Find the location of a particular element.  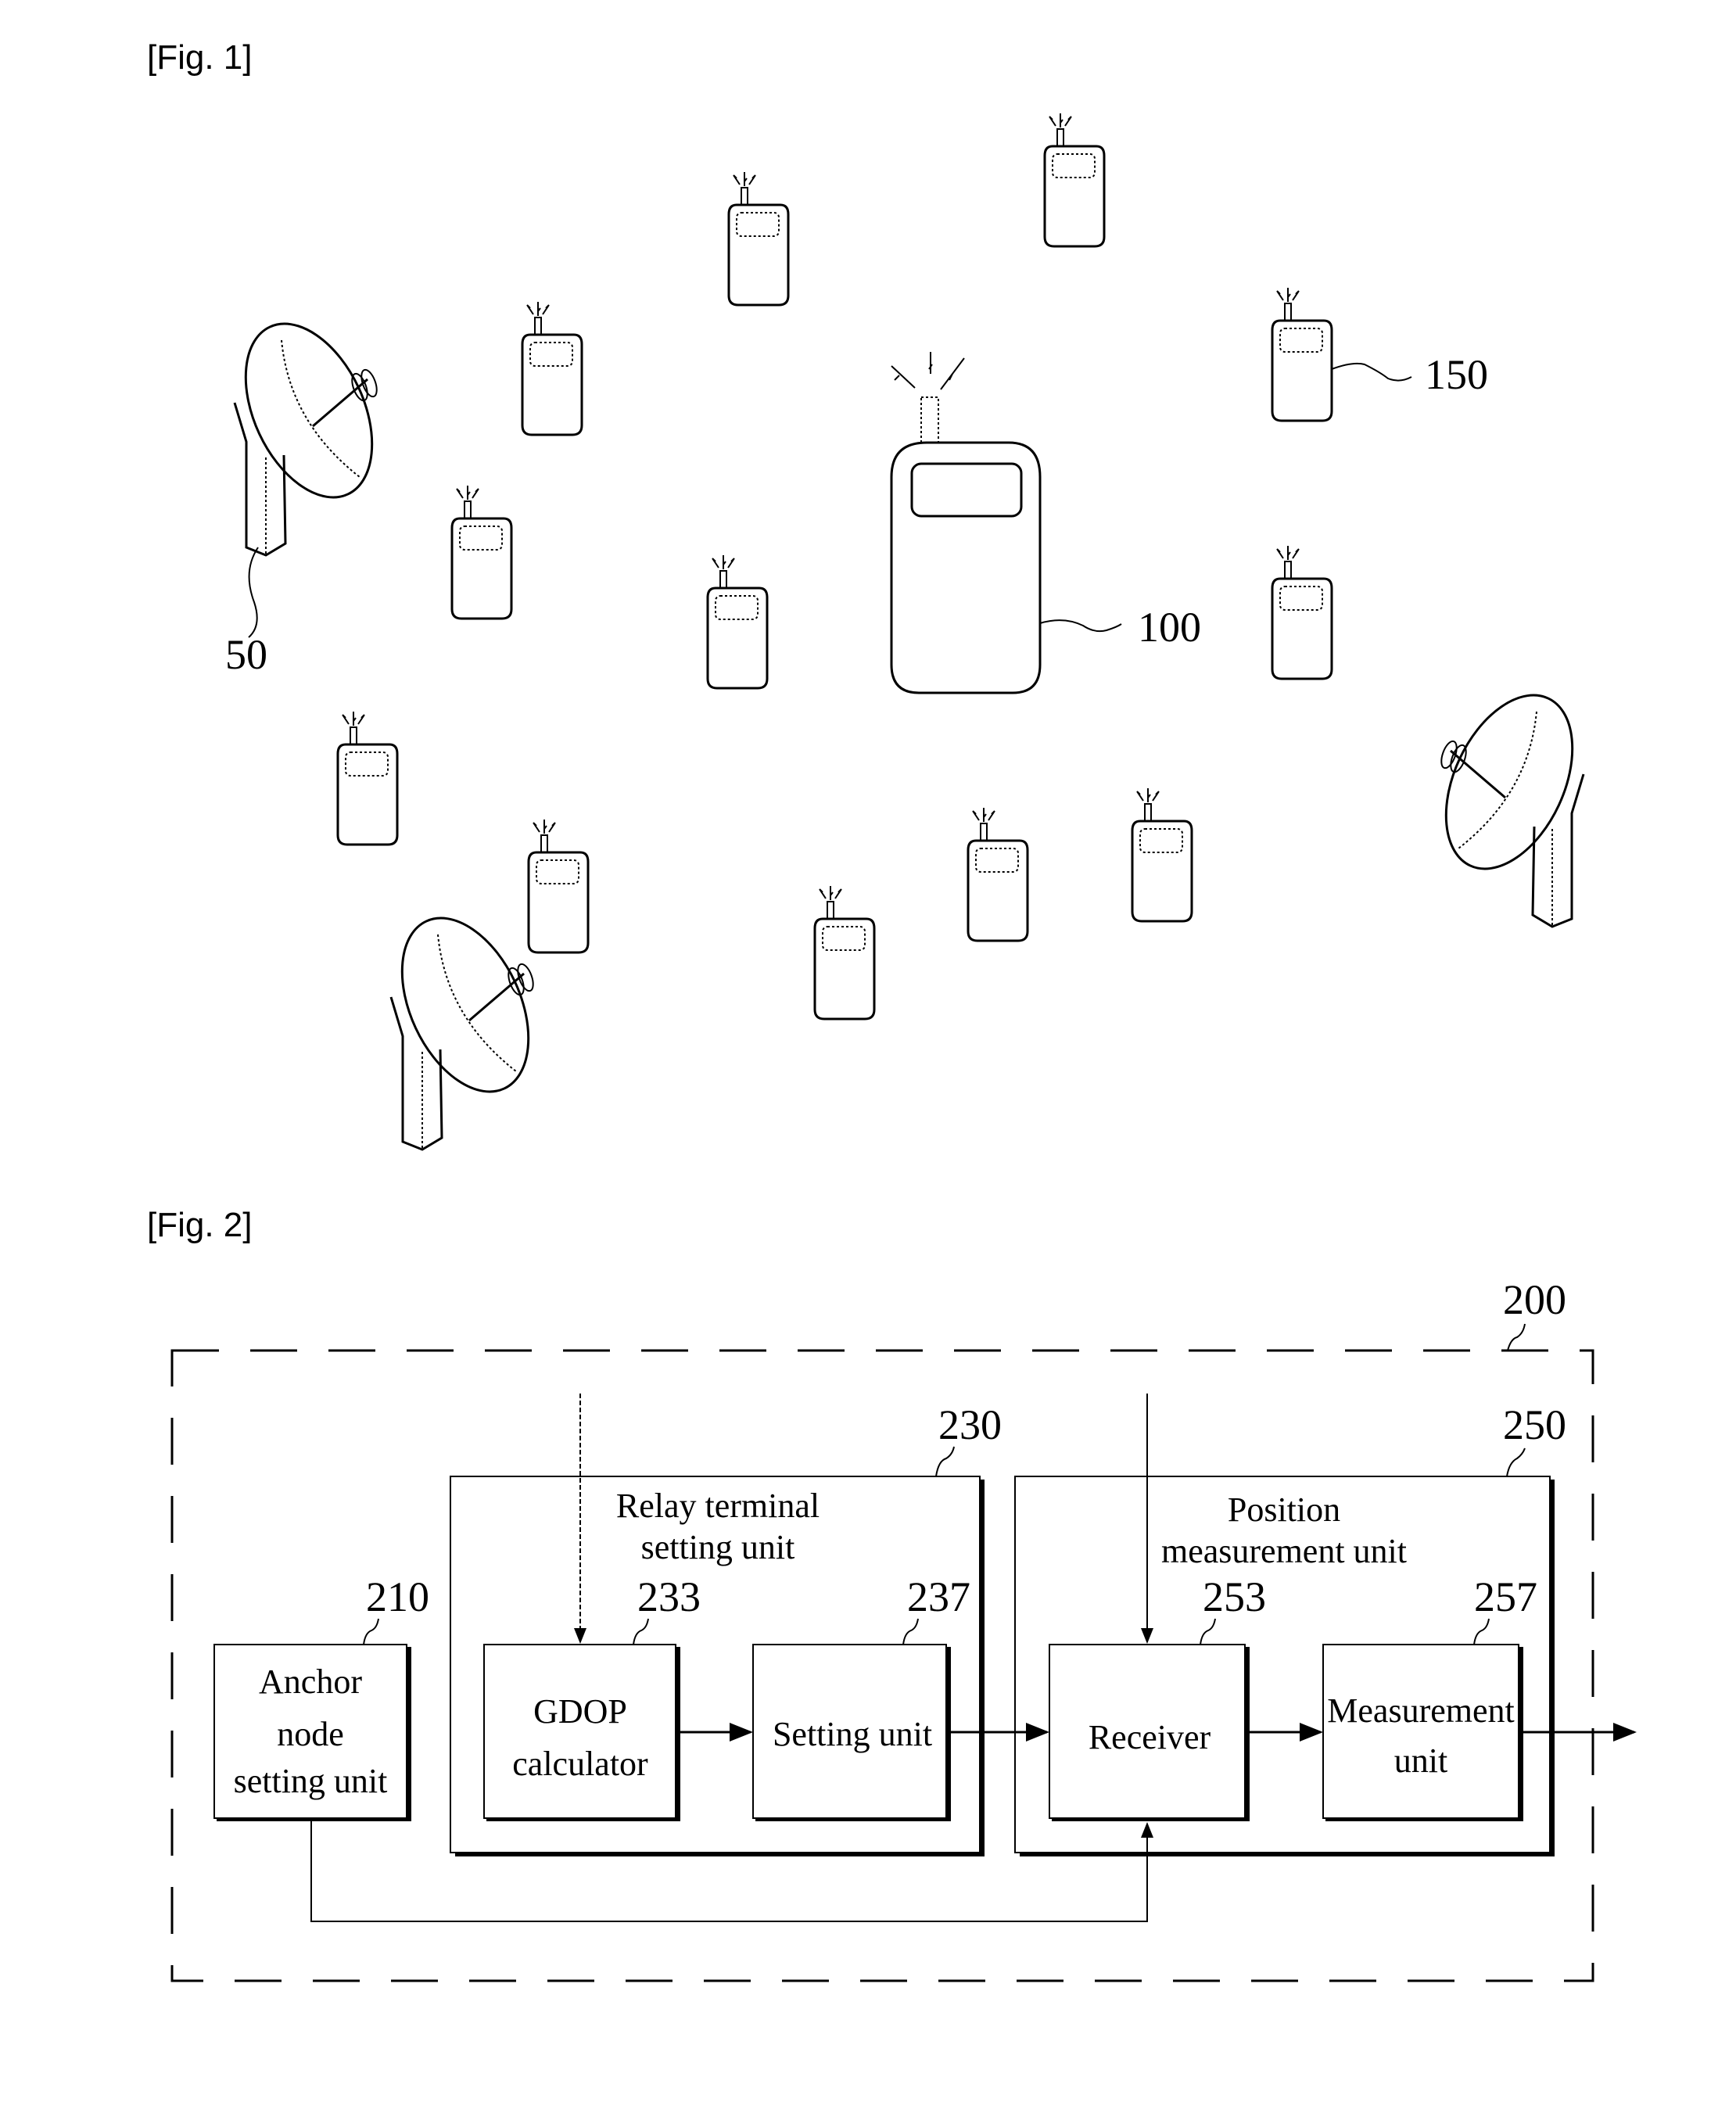

relay-group-title-line2: setting unit is located at coordinates (718, 1547).